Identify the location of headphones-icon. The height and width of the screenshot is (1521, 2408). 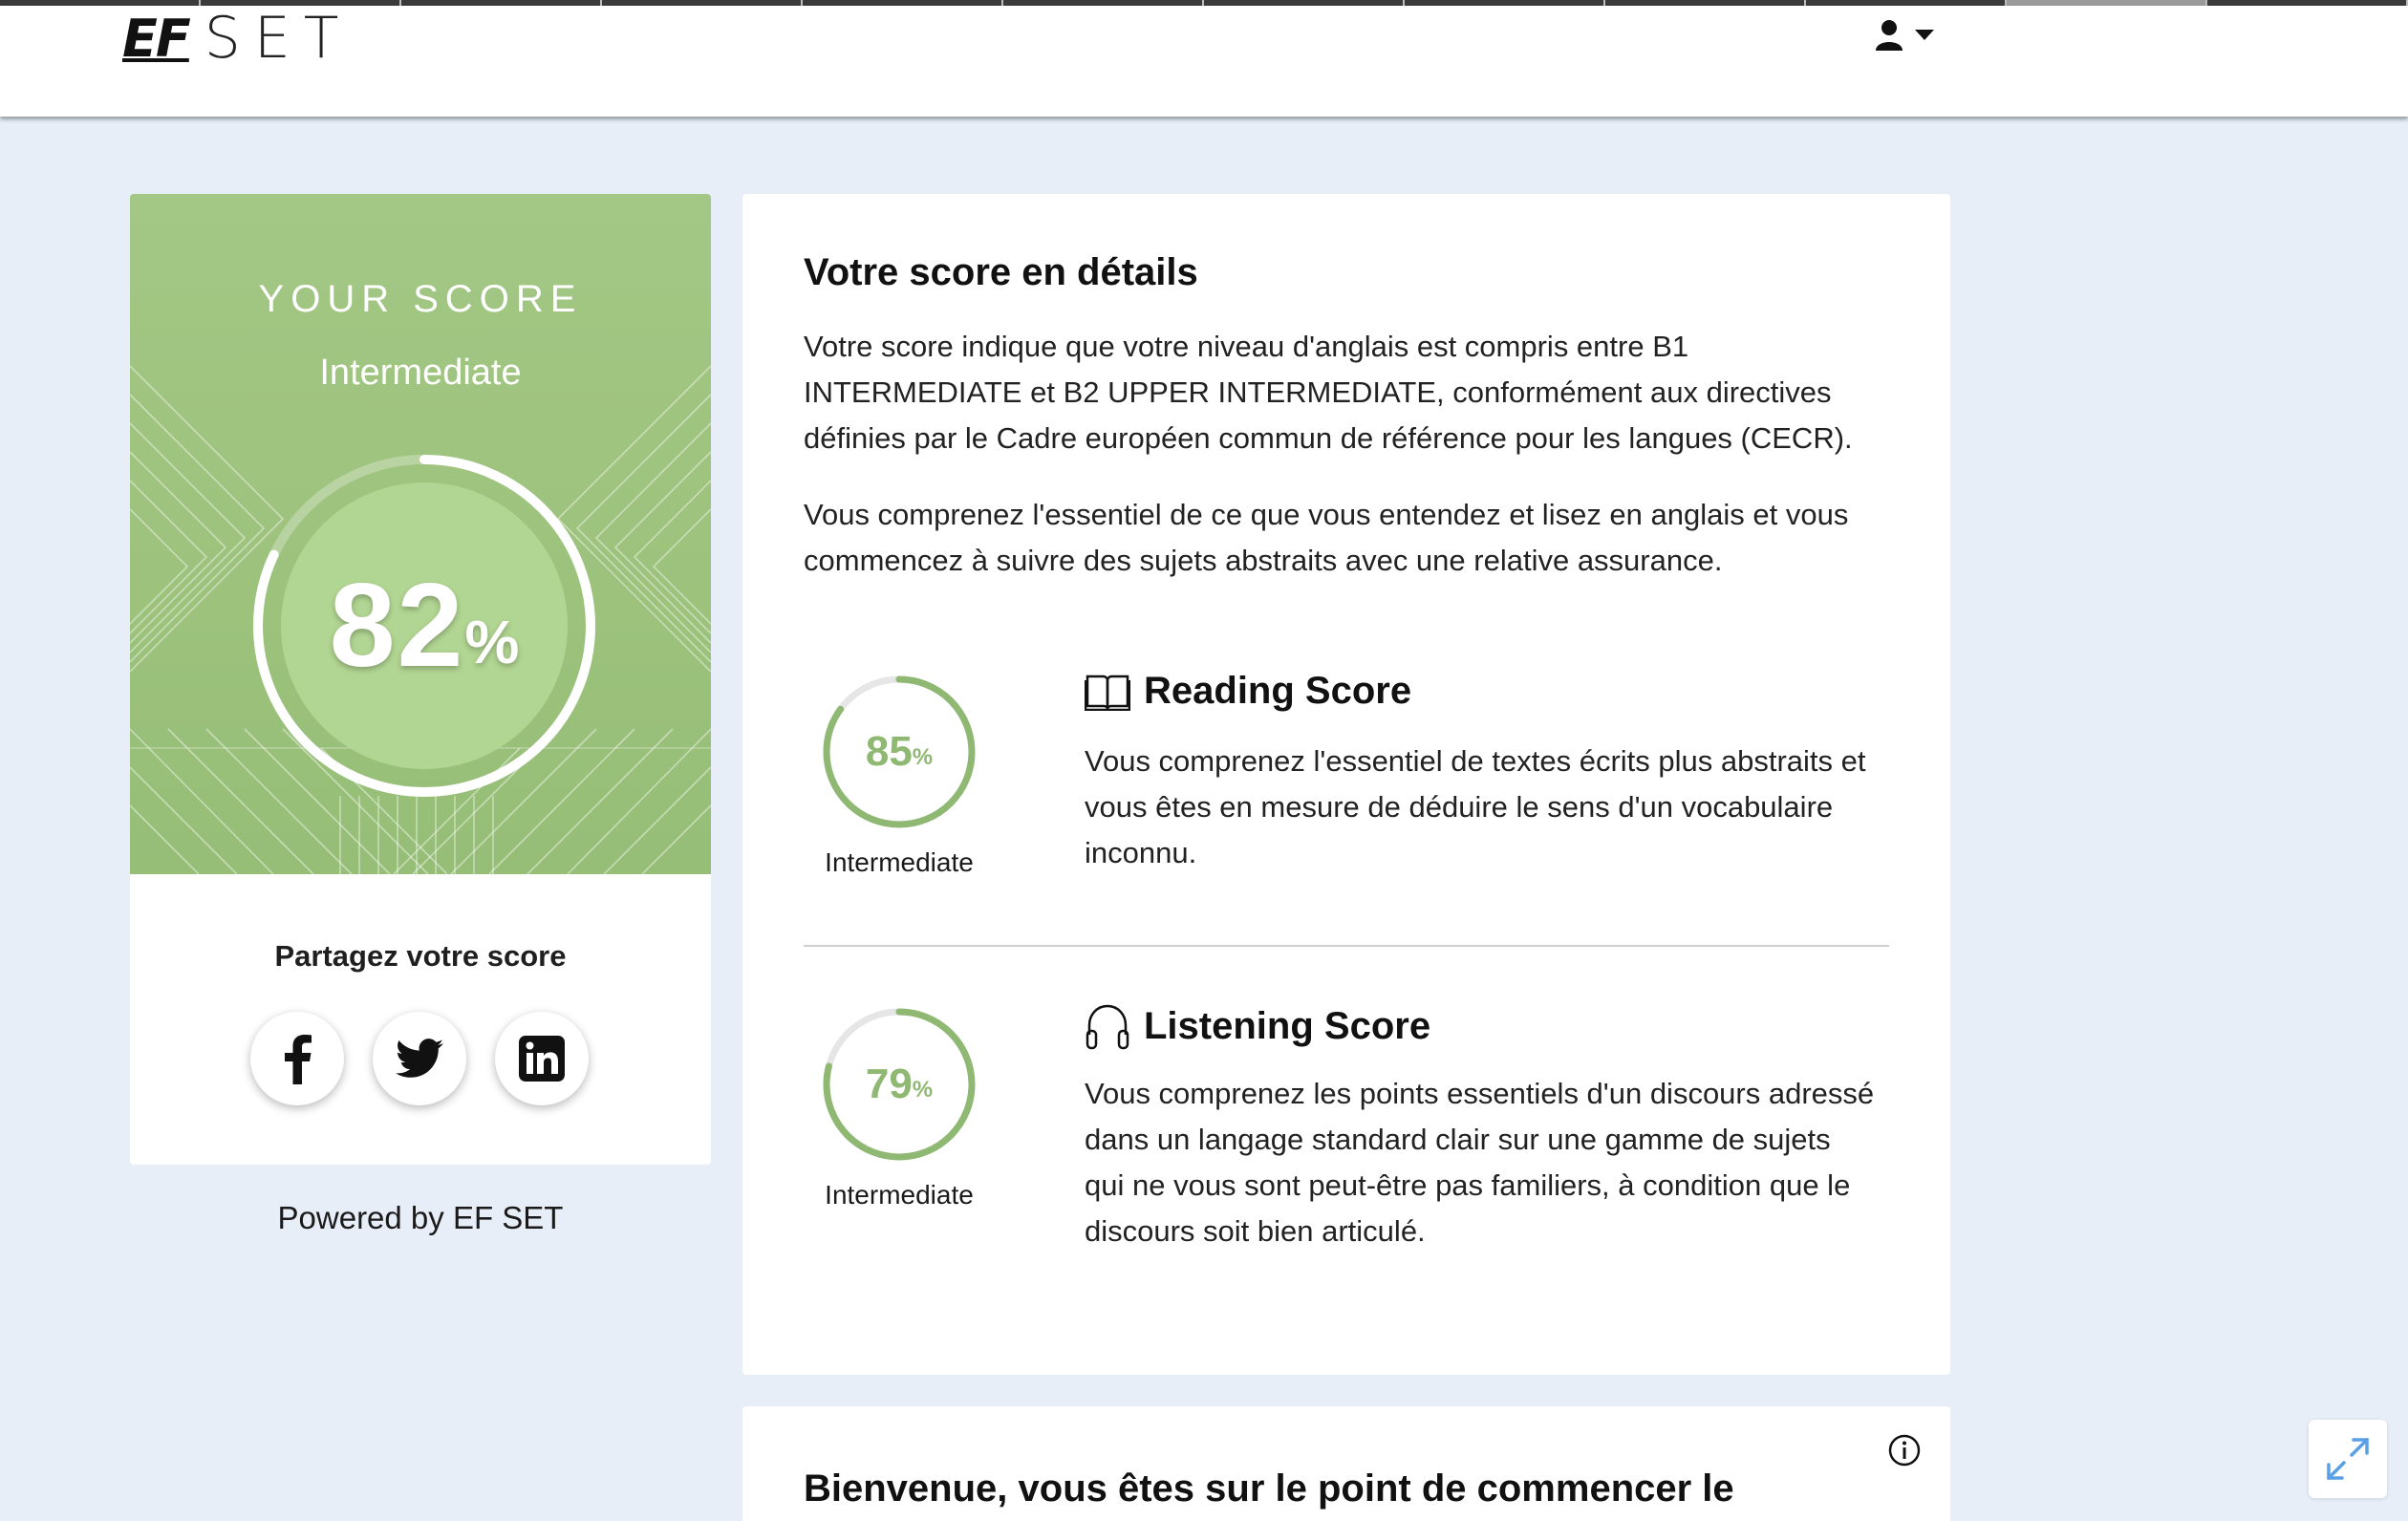
(1108, 1027).